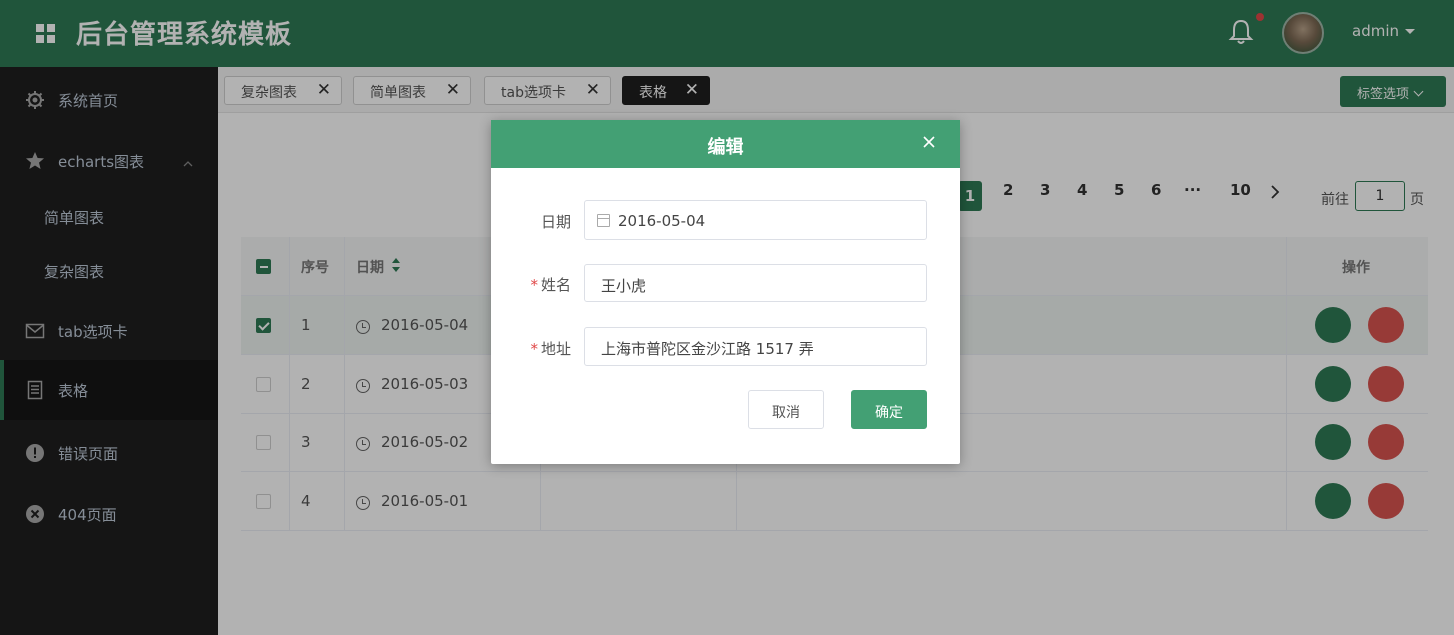  I want to click on close-icon, so click(929, 142).